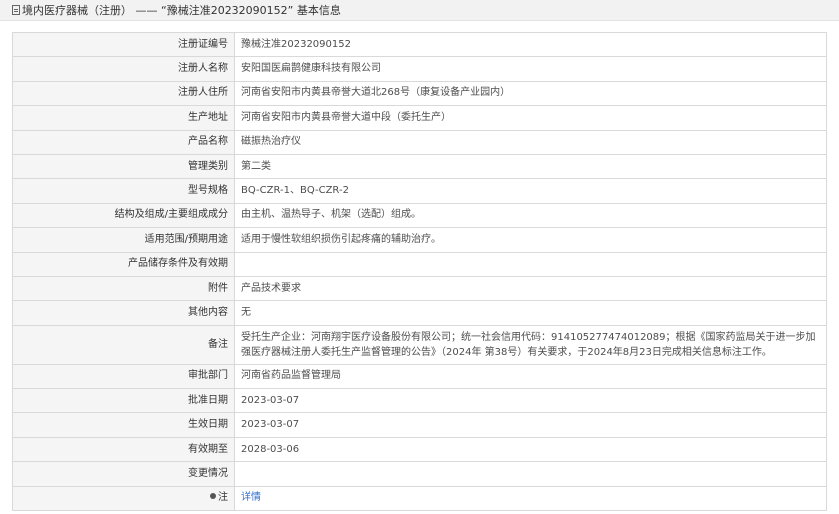  Describe the element at coordinates (530, 215) in the screenshot. I see `row-value: 由主机、温热导子、机架（选配）组成。` at that location.